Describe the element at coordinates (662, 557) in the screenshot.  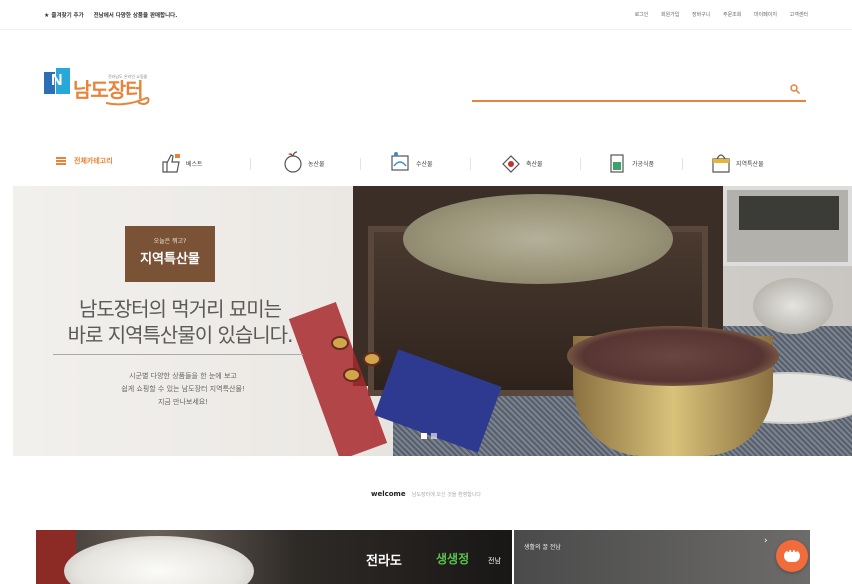
I see `promo-banner-honey: 생활의 꿀 전남 ›` at that location.